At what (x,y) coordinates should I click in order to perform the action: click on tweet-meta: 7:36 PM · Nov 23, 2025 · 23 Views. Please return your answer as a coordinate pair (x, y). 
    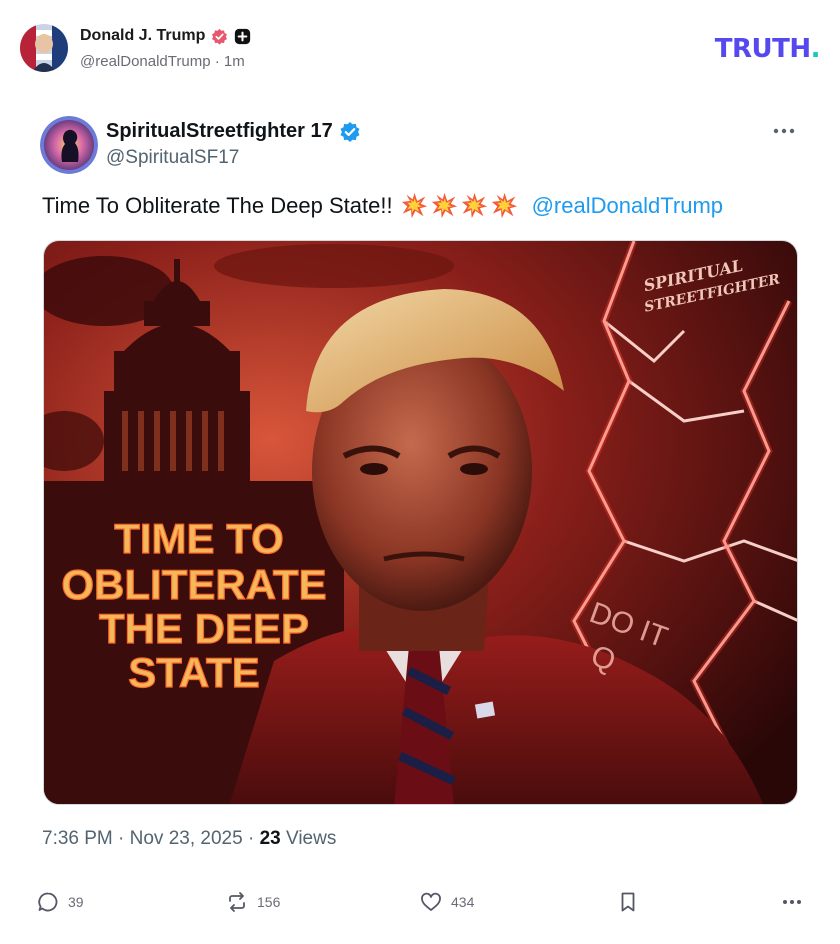
    Looking at the image, I should click on (189, 839).